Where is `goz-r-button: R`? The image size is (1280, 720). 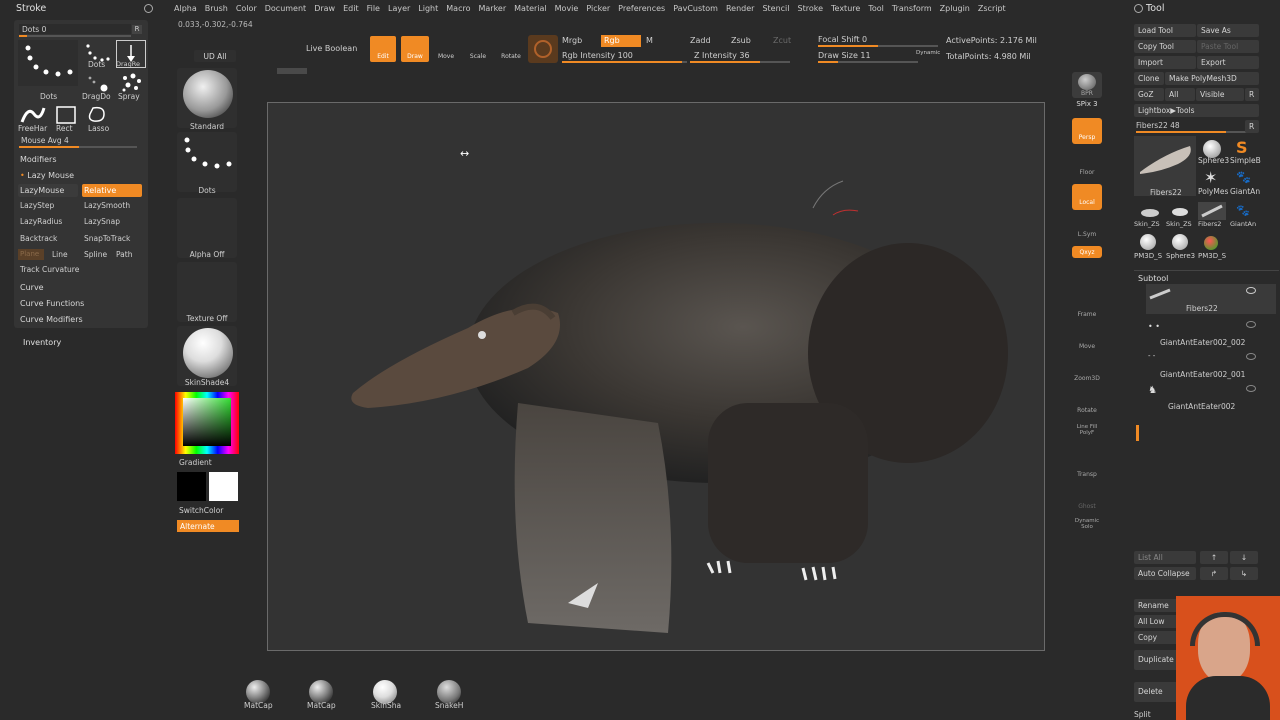
goz-r-button: R is located at coordinates (1252, 94).